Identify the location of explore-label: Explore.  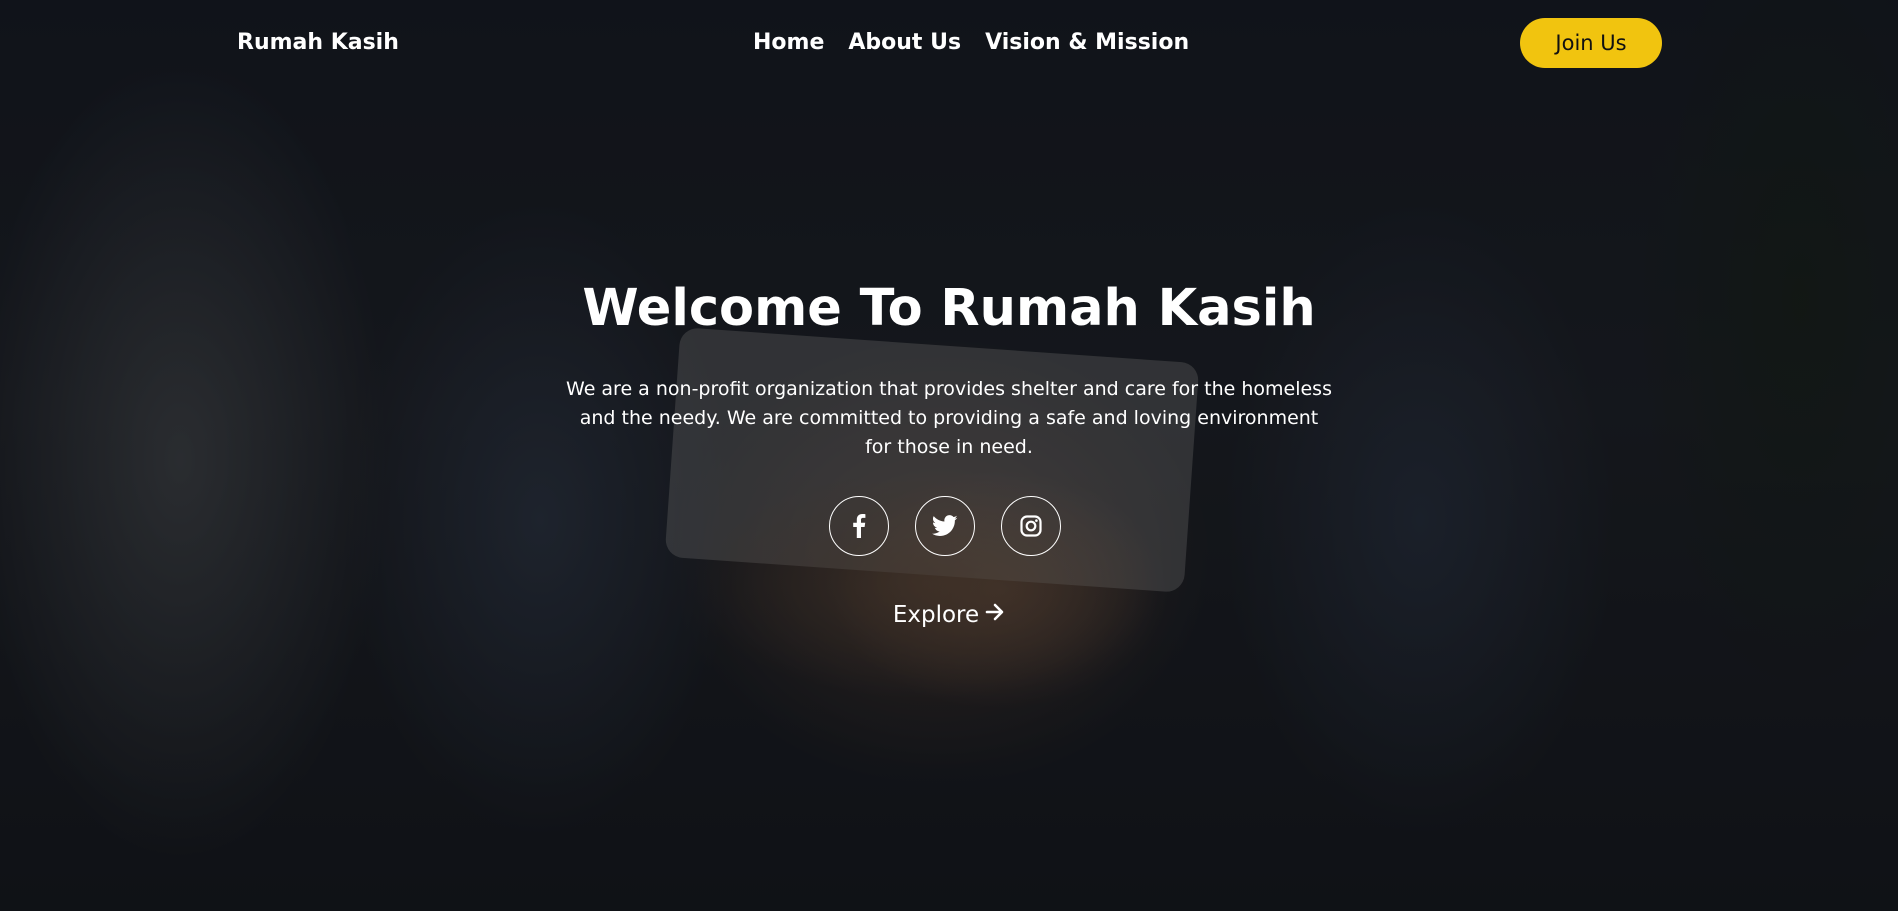
(936, 615).